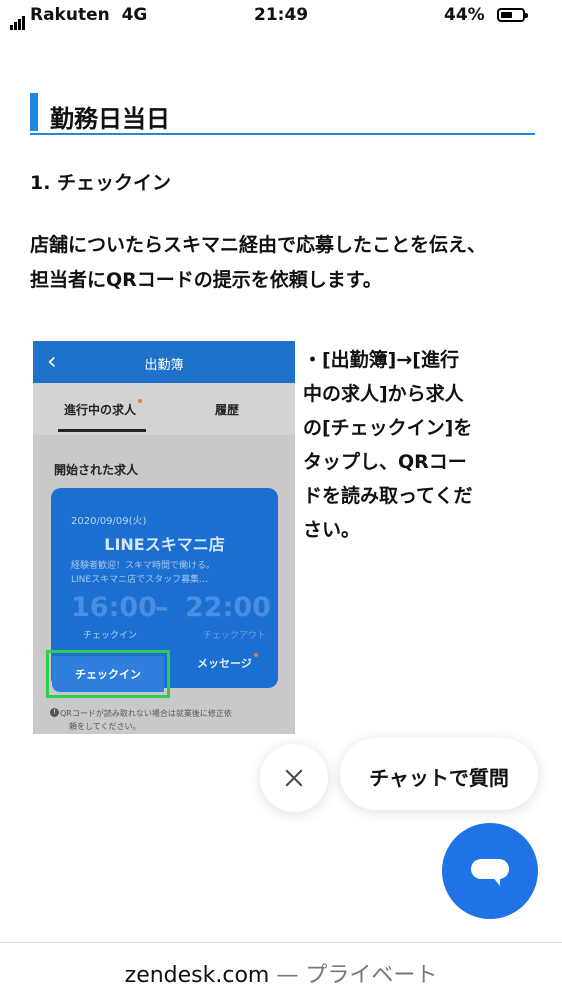 The height and width of the screenshot is (1000, 562). Describe the element at coordinates (34, 112) in the screenshot. I see `heading-accent-bar` at that location.